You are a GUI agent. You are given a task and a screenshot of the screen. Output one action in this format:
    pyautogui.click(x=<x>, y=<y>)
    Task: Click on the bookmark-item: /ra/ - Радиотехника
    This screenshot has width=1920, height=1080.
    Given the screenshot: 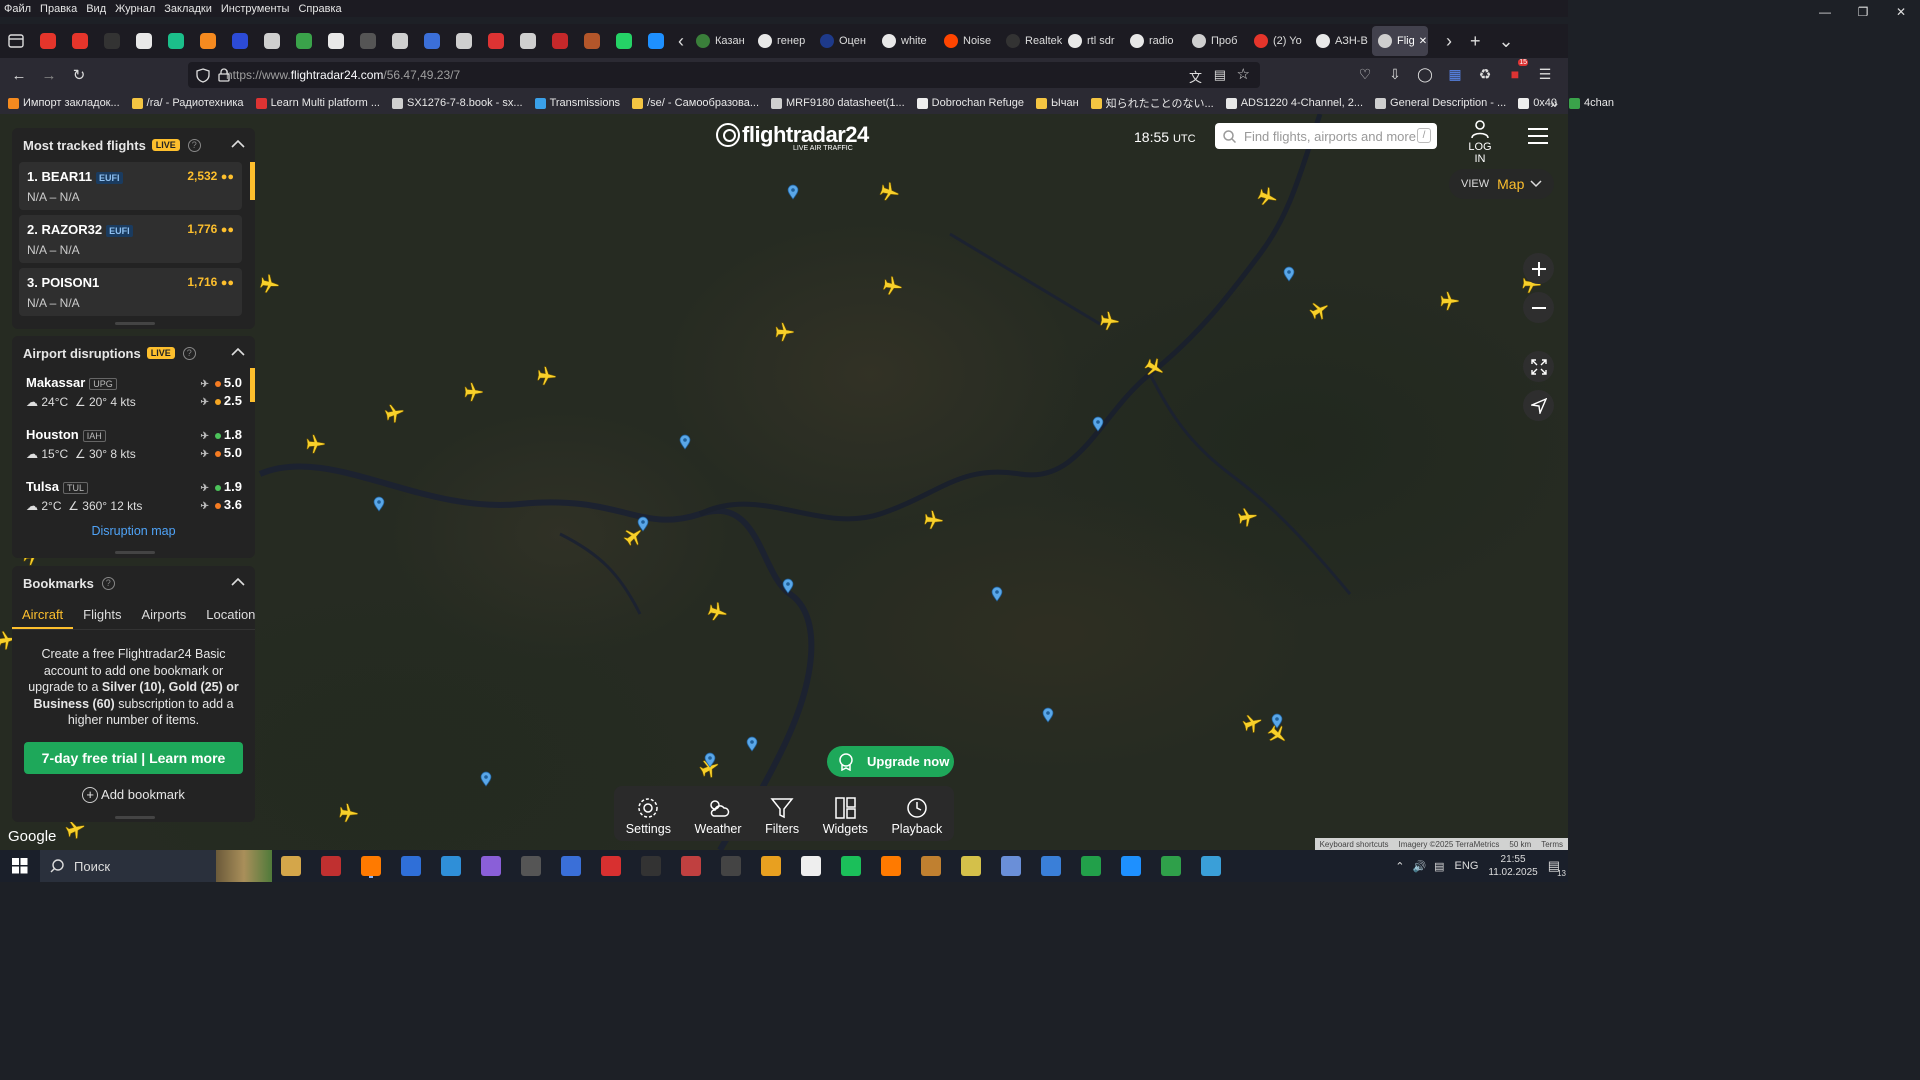 What is the action you would take?
    pyautogui.click(x=187, y=103)
    